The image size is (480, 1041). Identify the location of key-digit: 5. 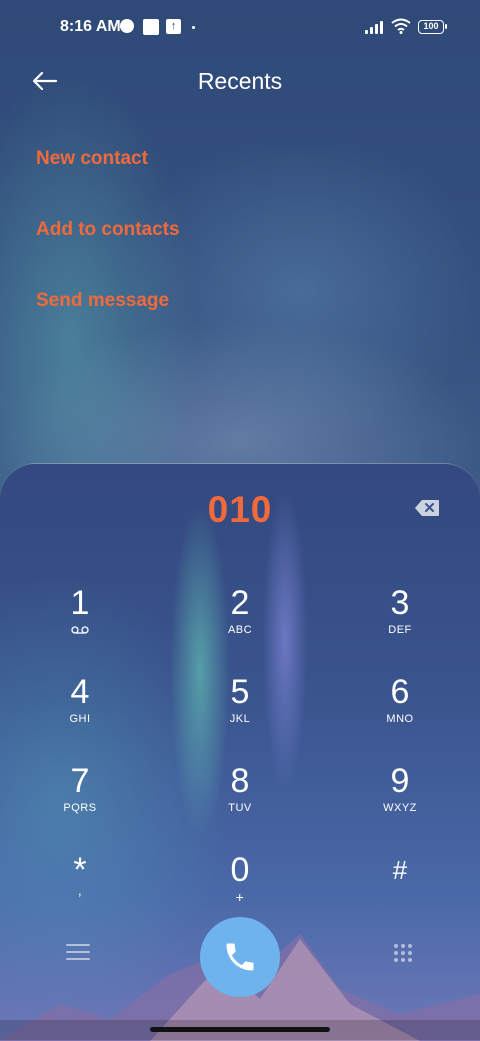
(240, 692).